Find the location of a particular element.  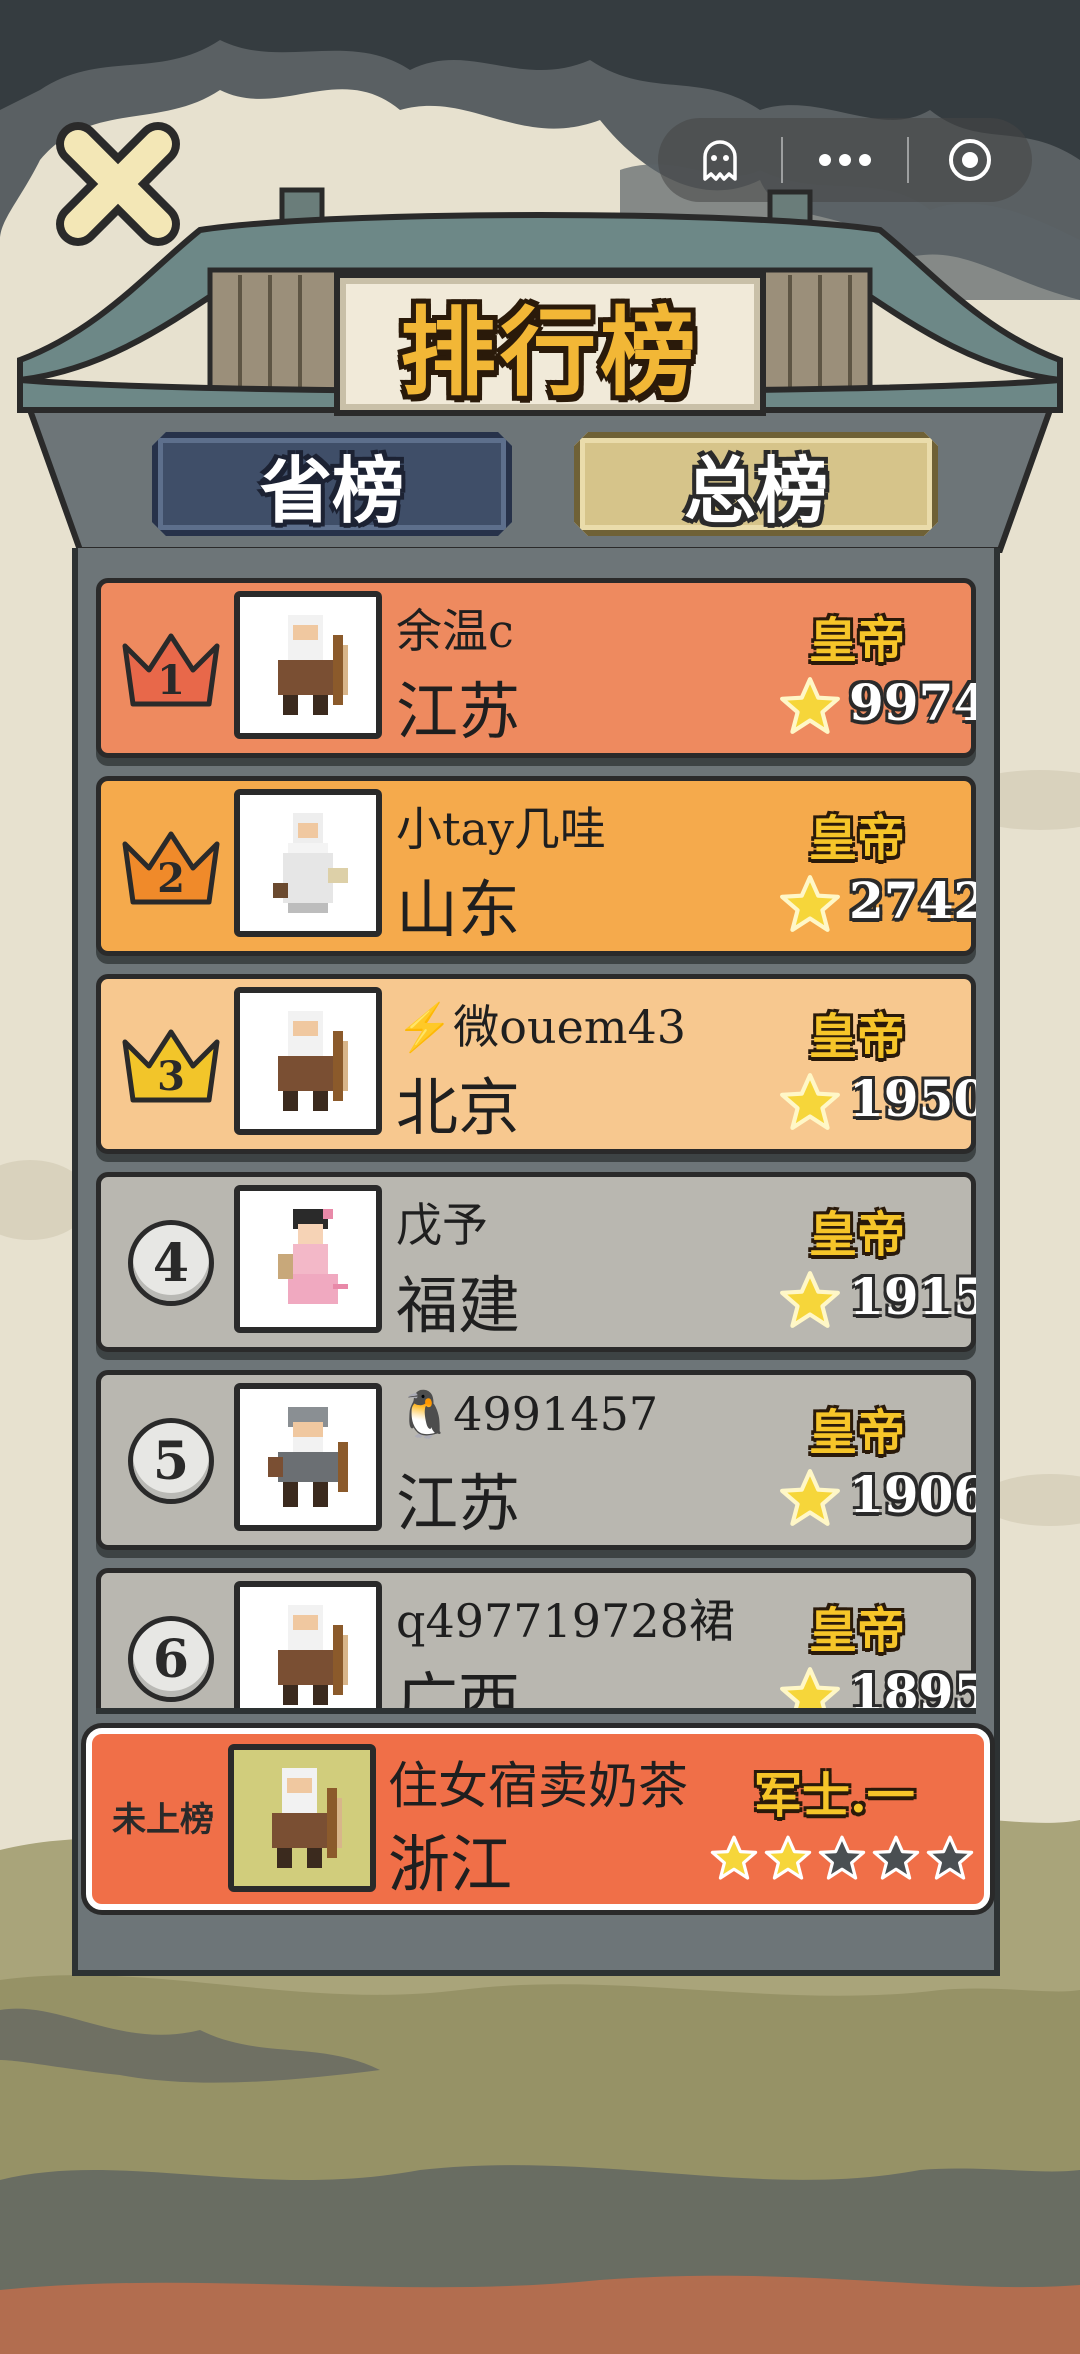

rank-circle: 6 is located at coordinates (171, 1659).